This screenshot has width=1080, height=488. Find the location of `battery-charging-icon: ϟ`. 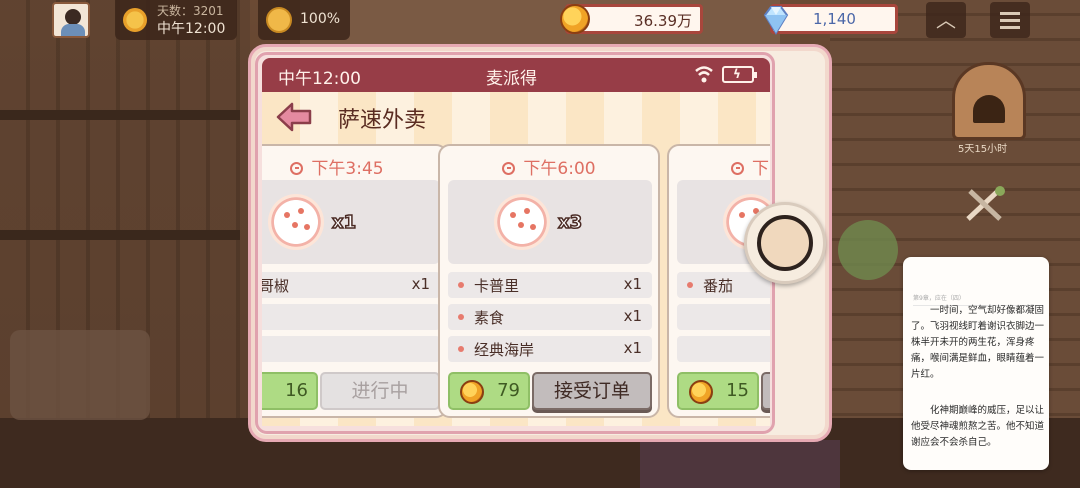

battery-charging-icon: ϟ is located at coordinates (739, 74).